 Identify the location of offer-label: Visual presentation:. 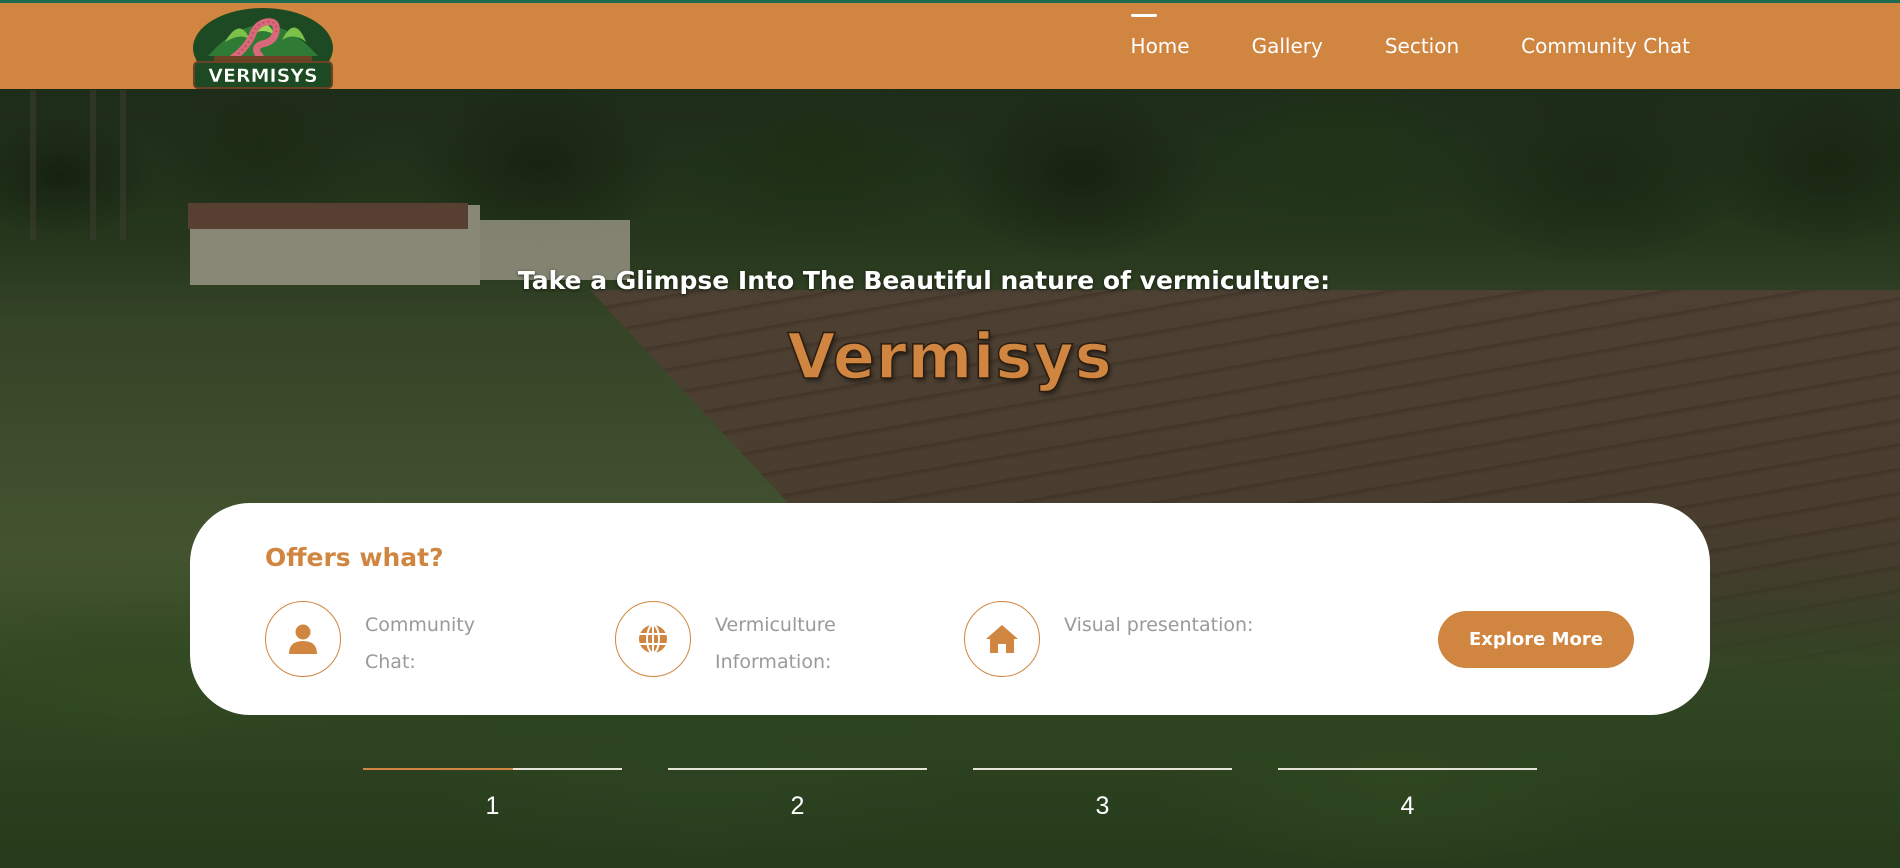
(1159, 625).